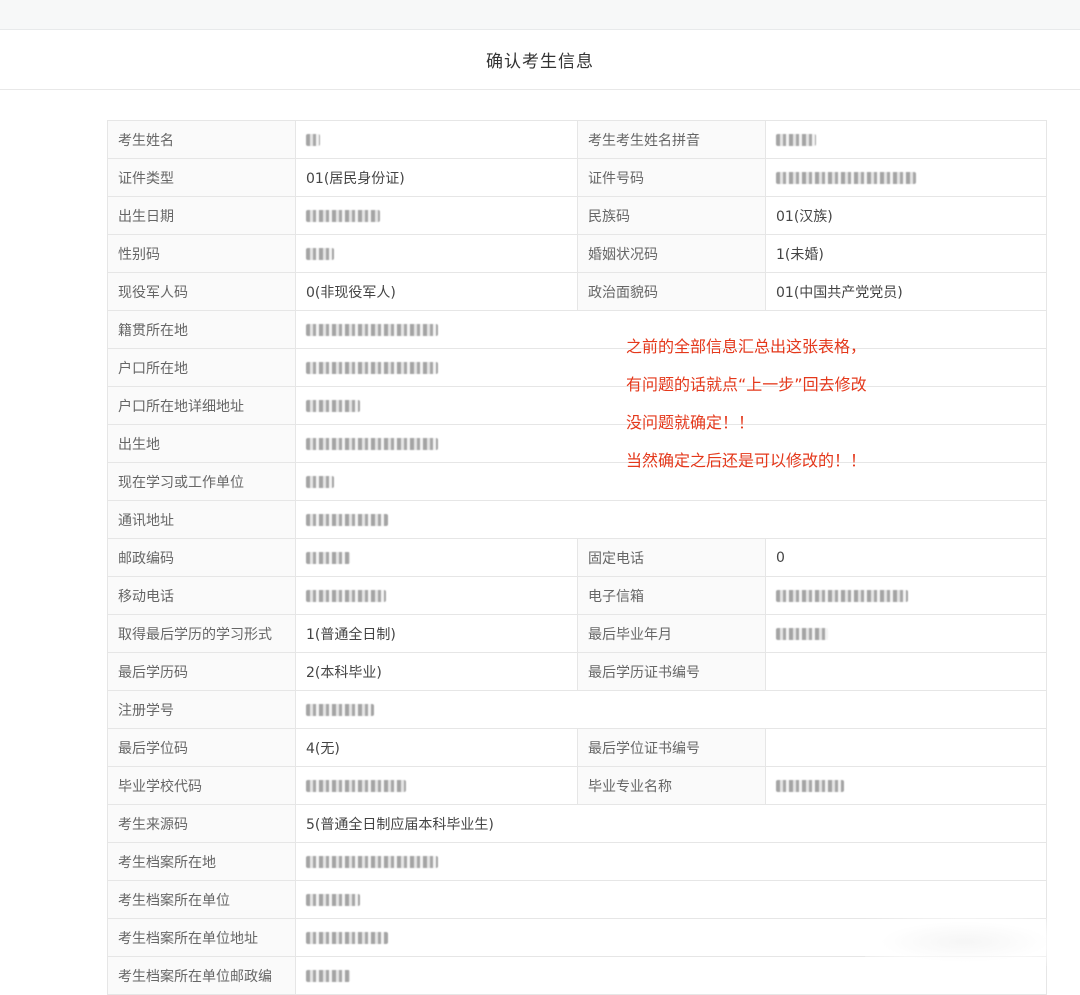 The width and height of the screenshot is (1080, 995). I want to click on field-label: 出生地, so click(201, 443).